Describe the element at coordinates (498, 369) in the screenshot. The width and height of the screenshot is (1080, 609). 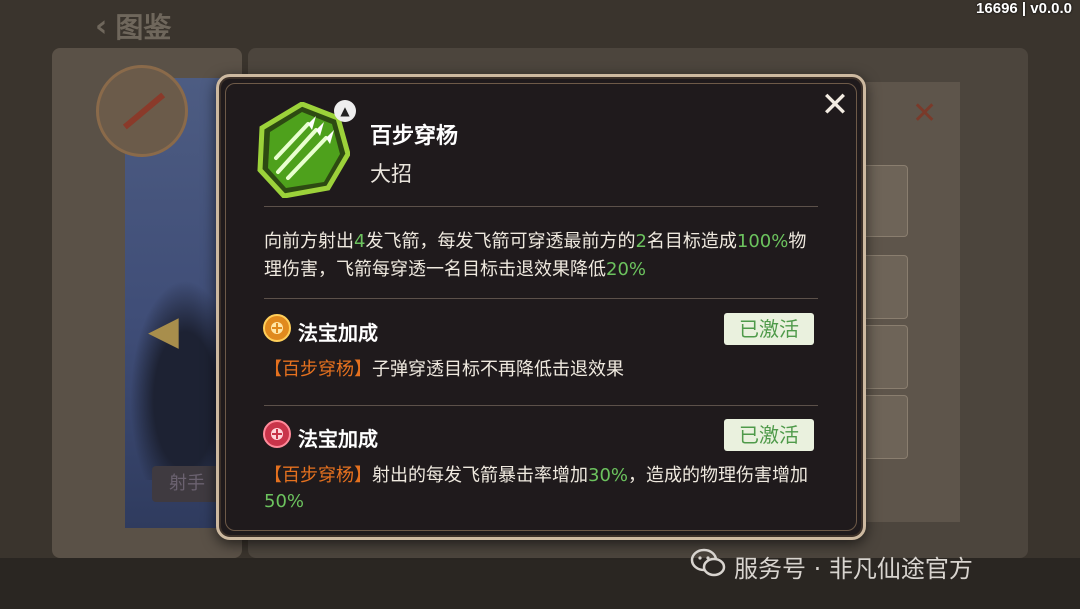
I see `text-segment: 子弹穿透目标不再降低击退效果` at that location.